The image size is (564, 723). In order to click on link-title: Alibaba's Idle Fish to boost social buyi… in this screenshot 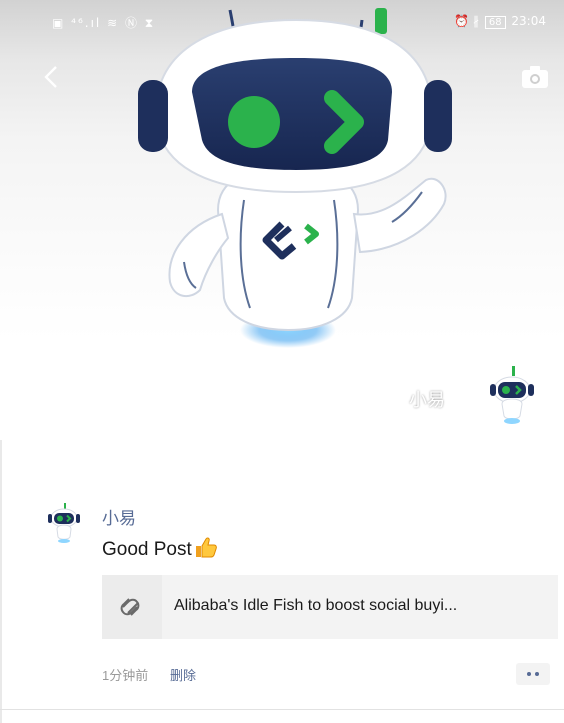, I will do `click(316, 605)`.